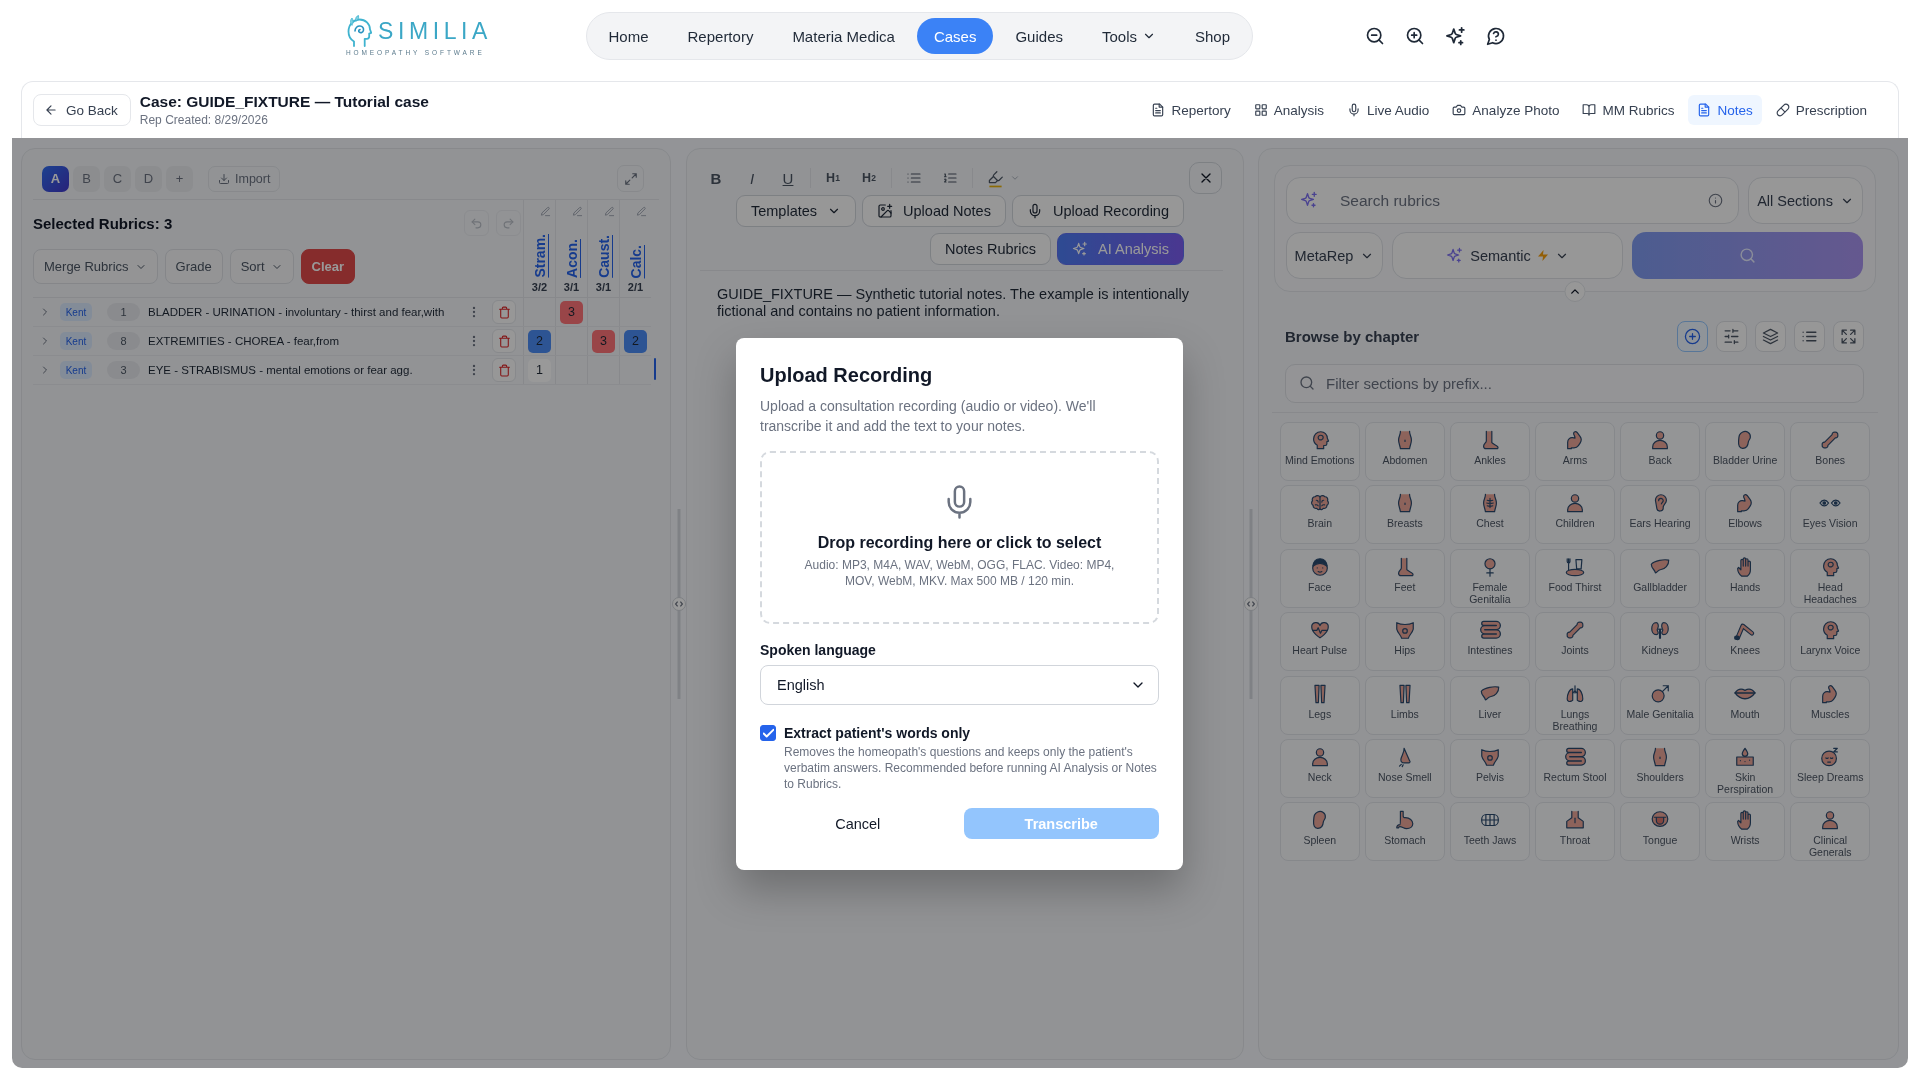 This screenshot has height=1080, width=1920. Describe the element at coordinates (991, 249) in the screenshot. I see `action-button: Notes Rubrics` at that location.